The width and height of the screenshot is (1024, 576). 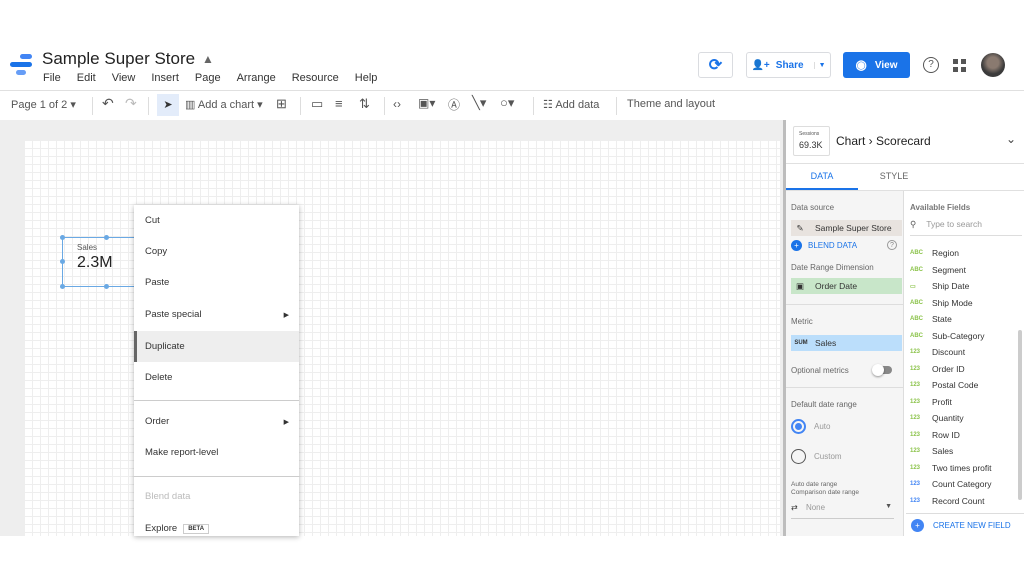 What do you see at coordinates (426, 103) in the screenshot?
I see `image-icon: ▣▾` at bounding box center [426, 103].